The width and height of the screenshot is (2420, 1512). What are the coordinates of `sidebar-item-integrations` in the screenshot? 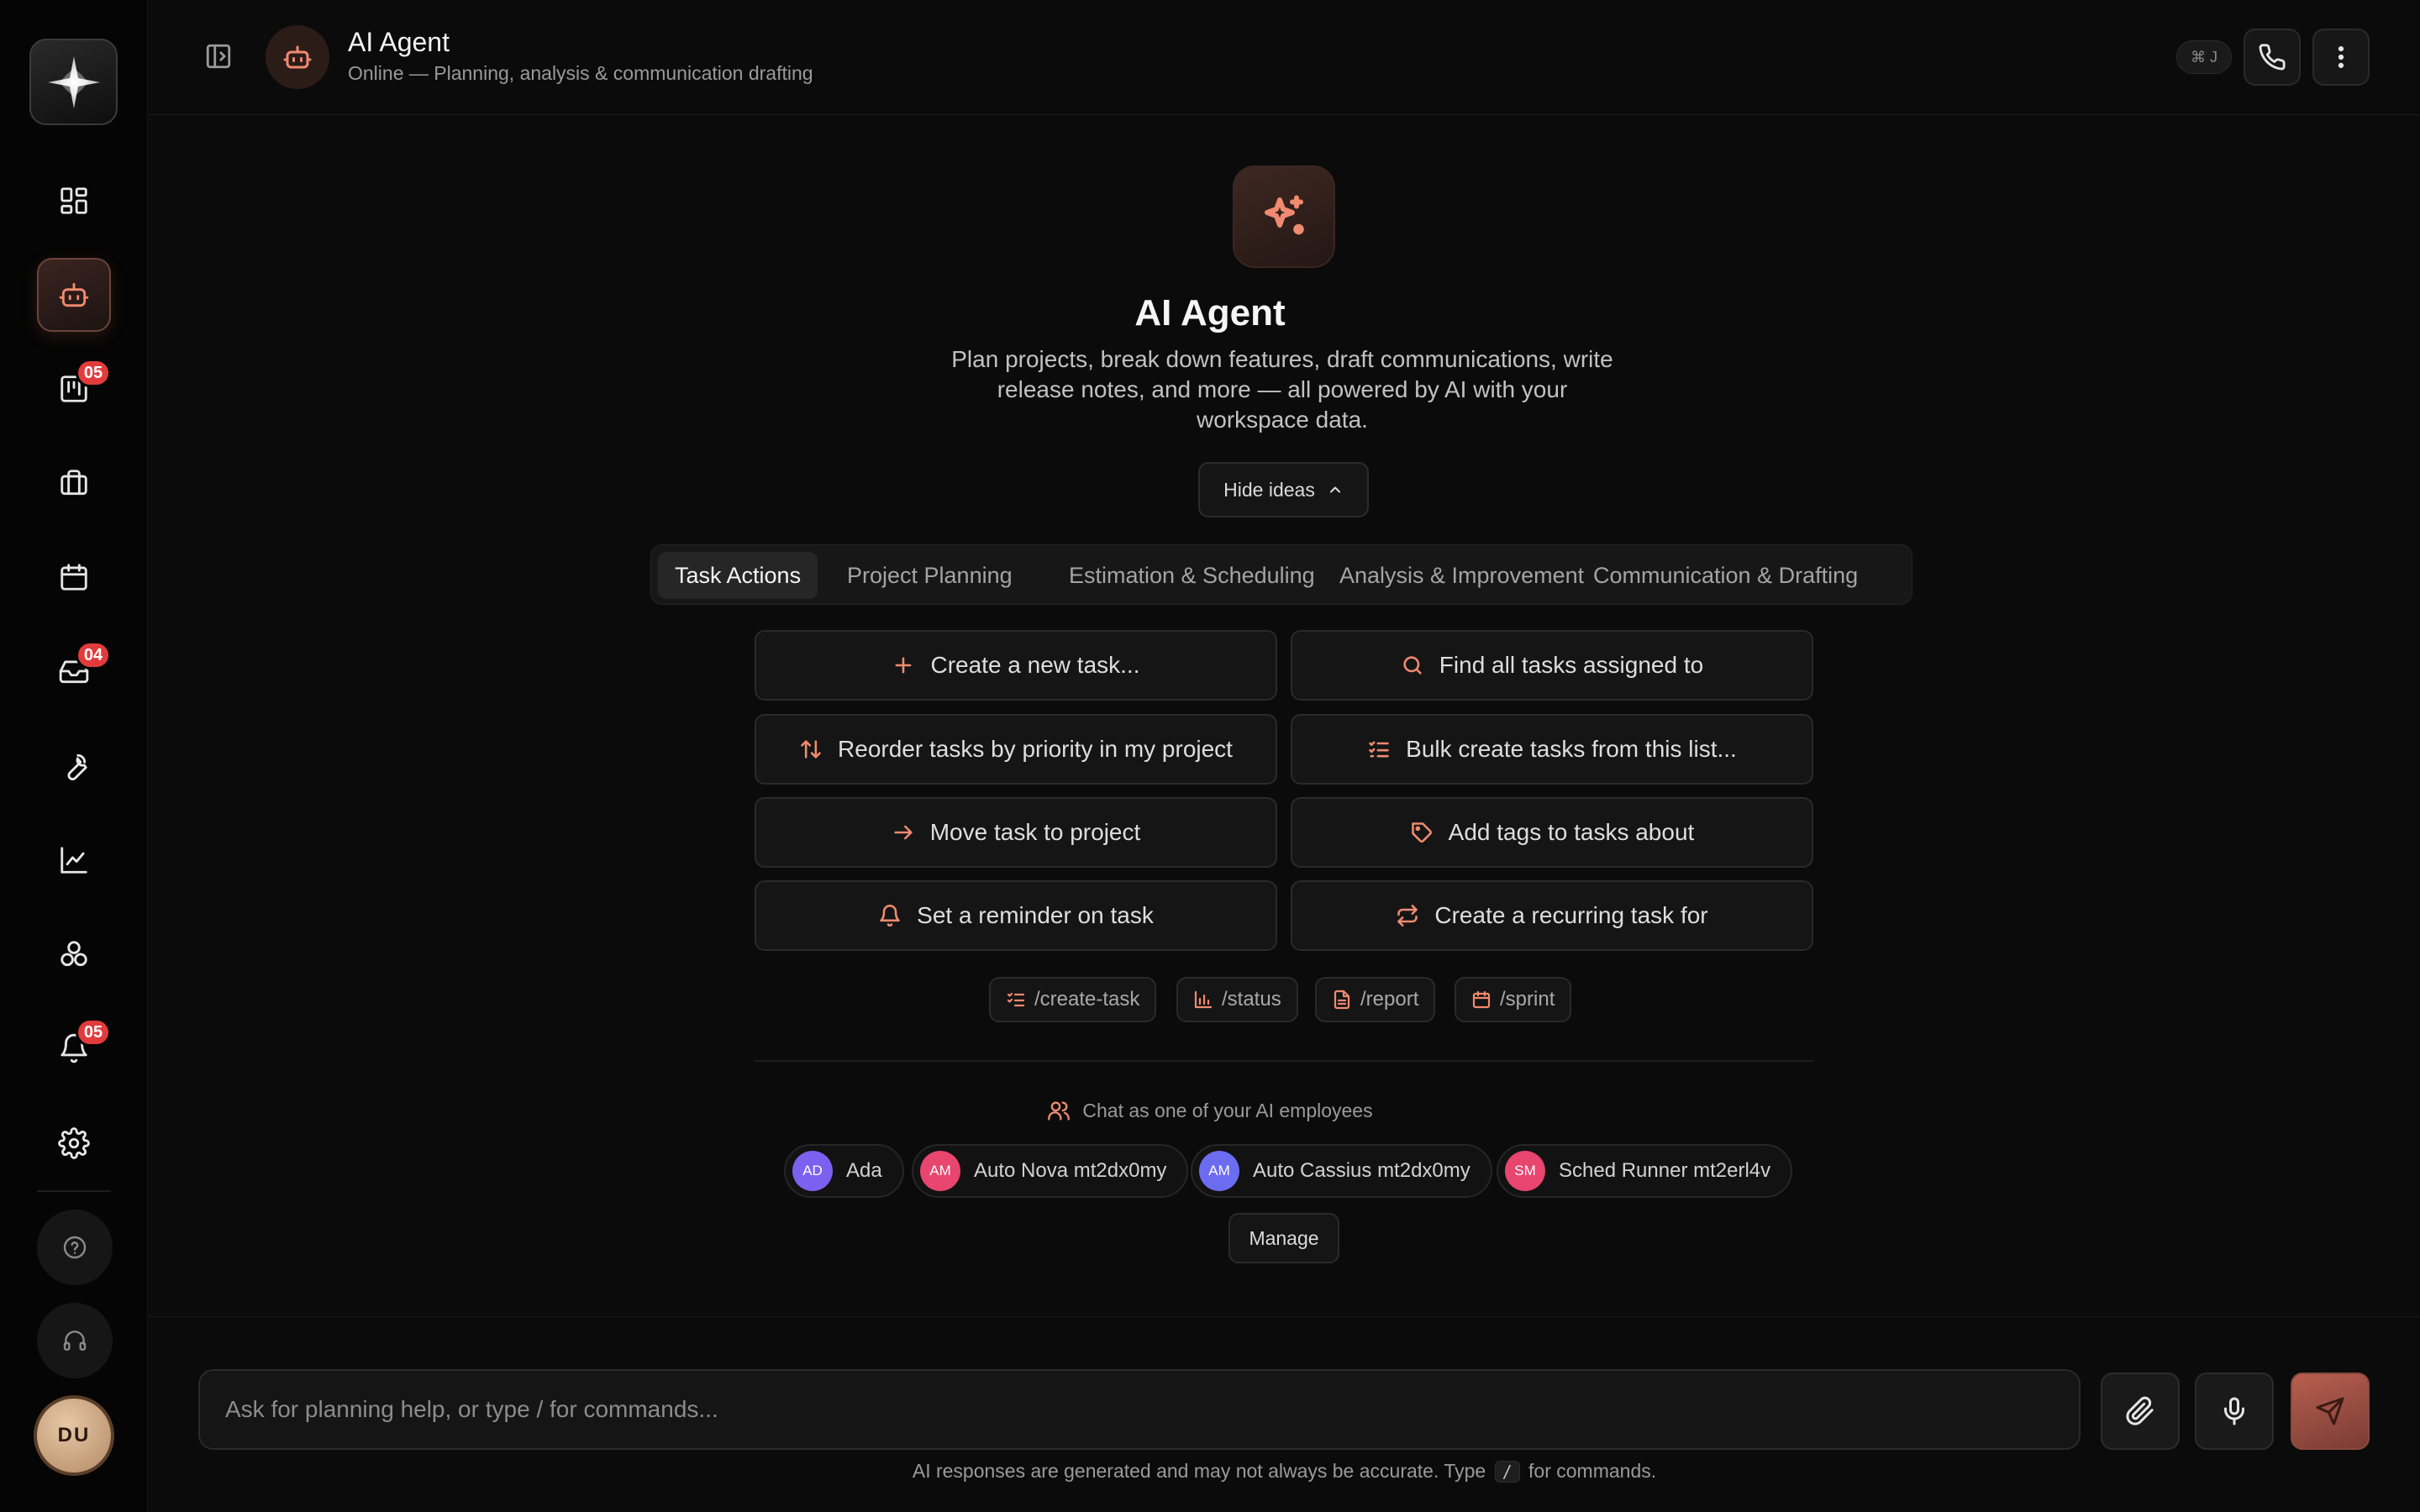 It's located at (74, 954).